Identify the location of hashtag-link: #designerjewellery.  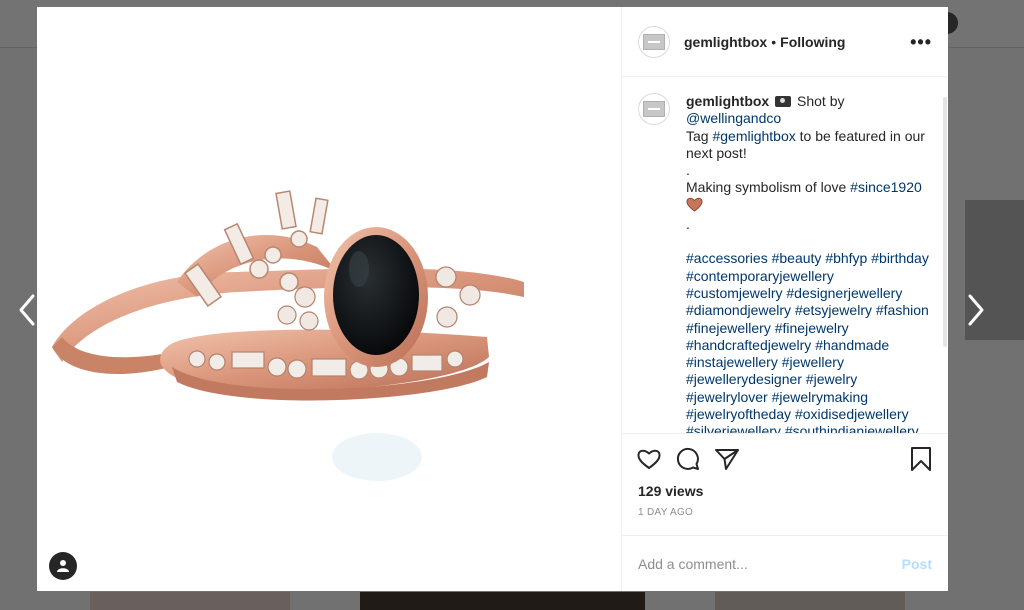
(844, 293).